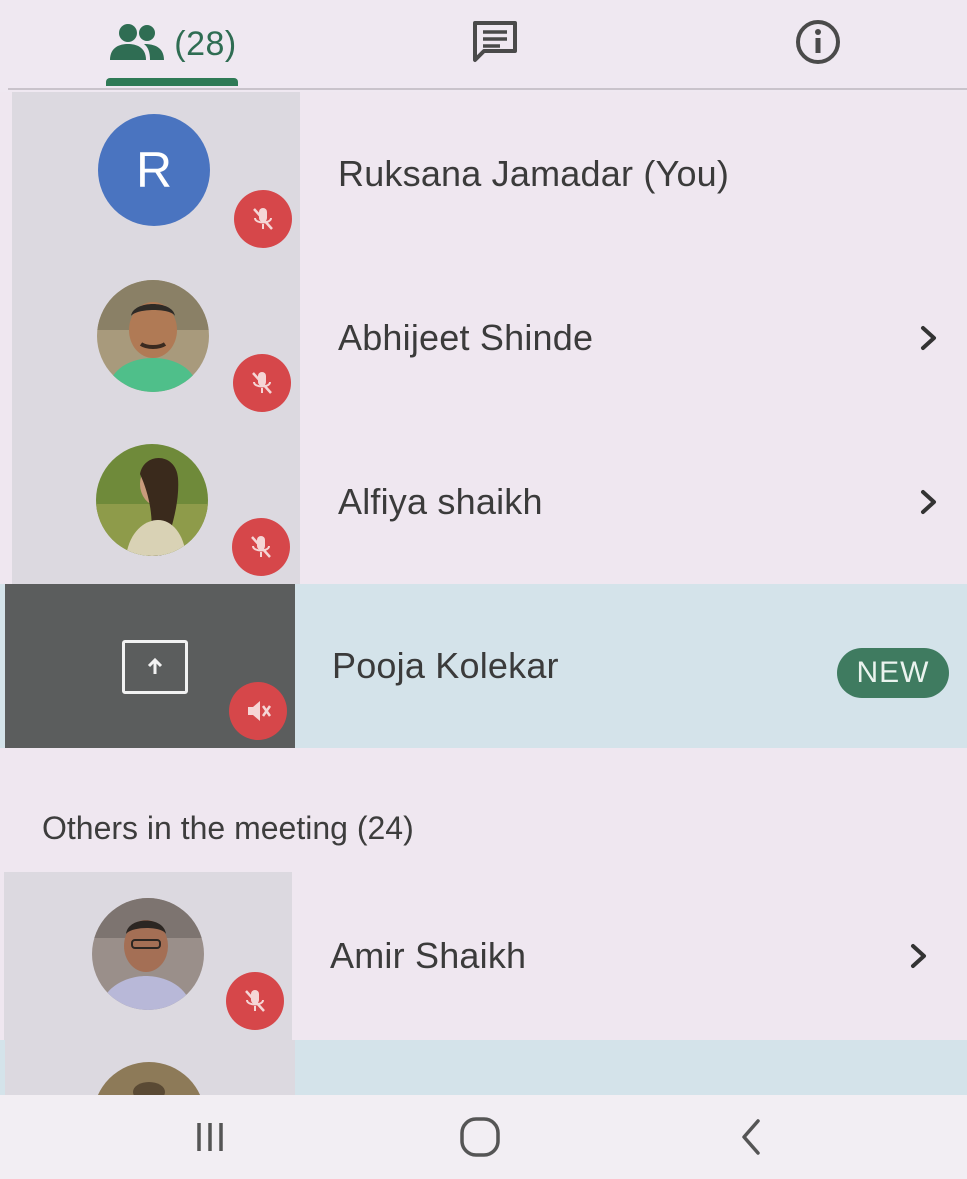 The height and width of the screenshot is (1179, 967). What do you see at coordinates (228, 828) in the screenshot?
I see `section-title: Others in the meeting (24)` at bounding box center [228, 828].